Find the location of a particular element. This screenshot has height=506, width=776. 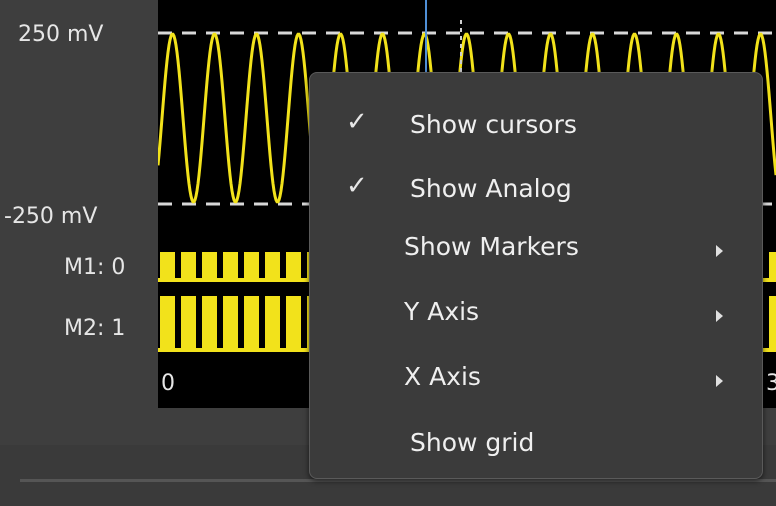

menu-item-label: Show cursors is located at coordinates (493, 124).